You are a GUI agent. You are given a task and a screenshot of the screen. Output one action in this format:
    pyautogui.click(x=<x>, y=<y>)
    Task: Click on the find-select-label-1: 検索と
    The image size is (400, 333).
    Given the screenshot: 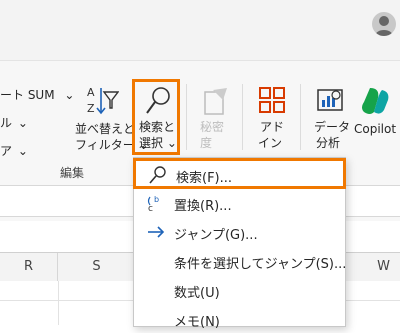 What is the action you would take?
    pyautogui.click(x=157, y=127)
    